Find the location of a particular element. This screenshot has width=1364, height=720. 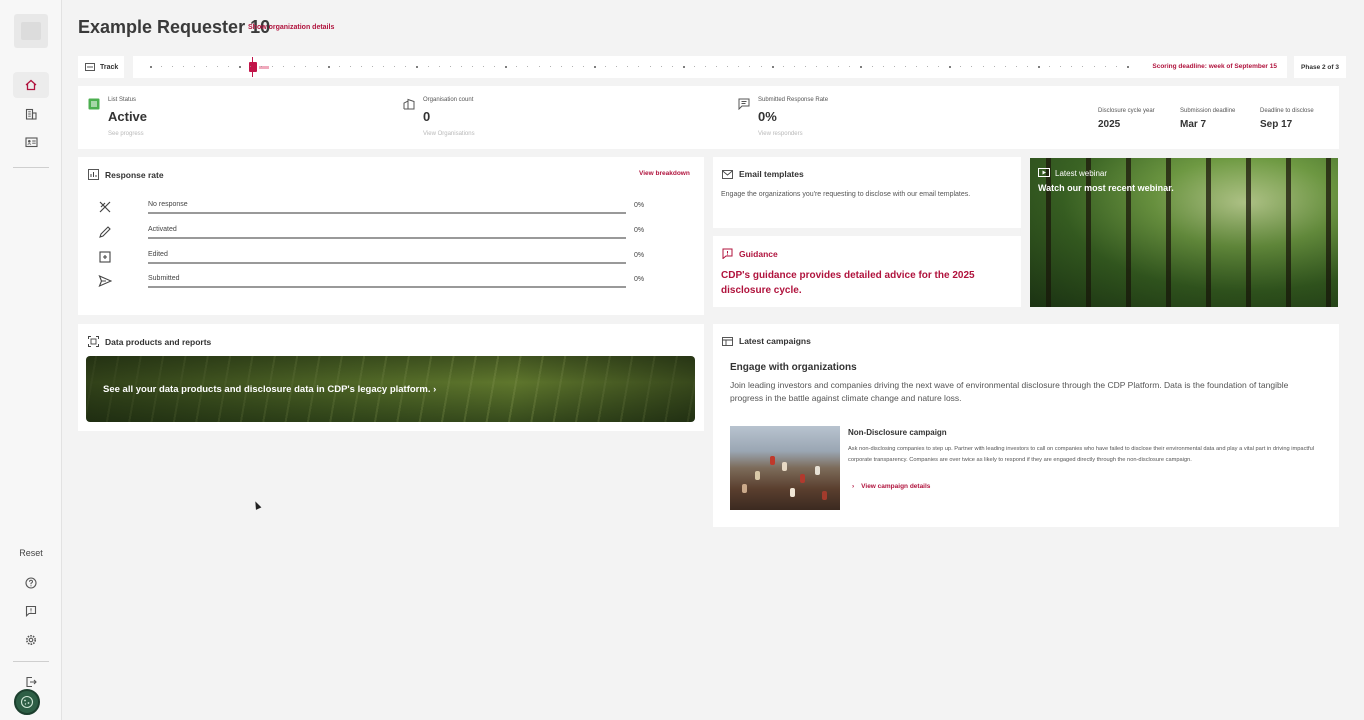

meta-cycle-year: Disclosure cycle year 2025 is located at coordinates (1126, 119).